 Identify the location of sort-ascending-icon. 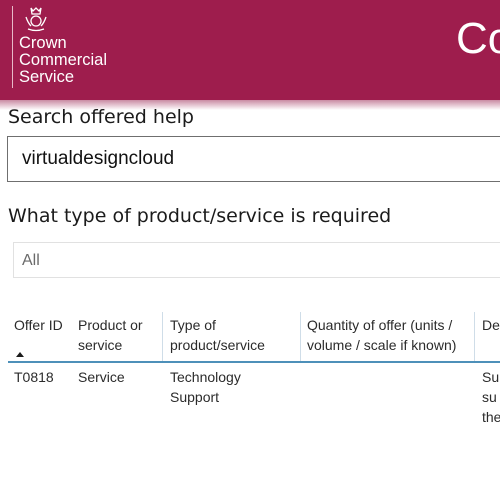
(20, 354).